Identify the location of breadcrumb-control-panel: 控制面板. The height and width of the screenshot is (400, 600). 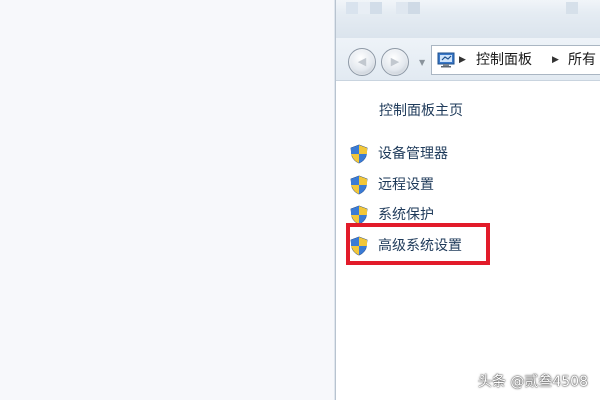
(504, 60).